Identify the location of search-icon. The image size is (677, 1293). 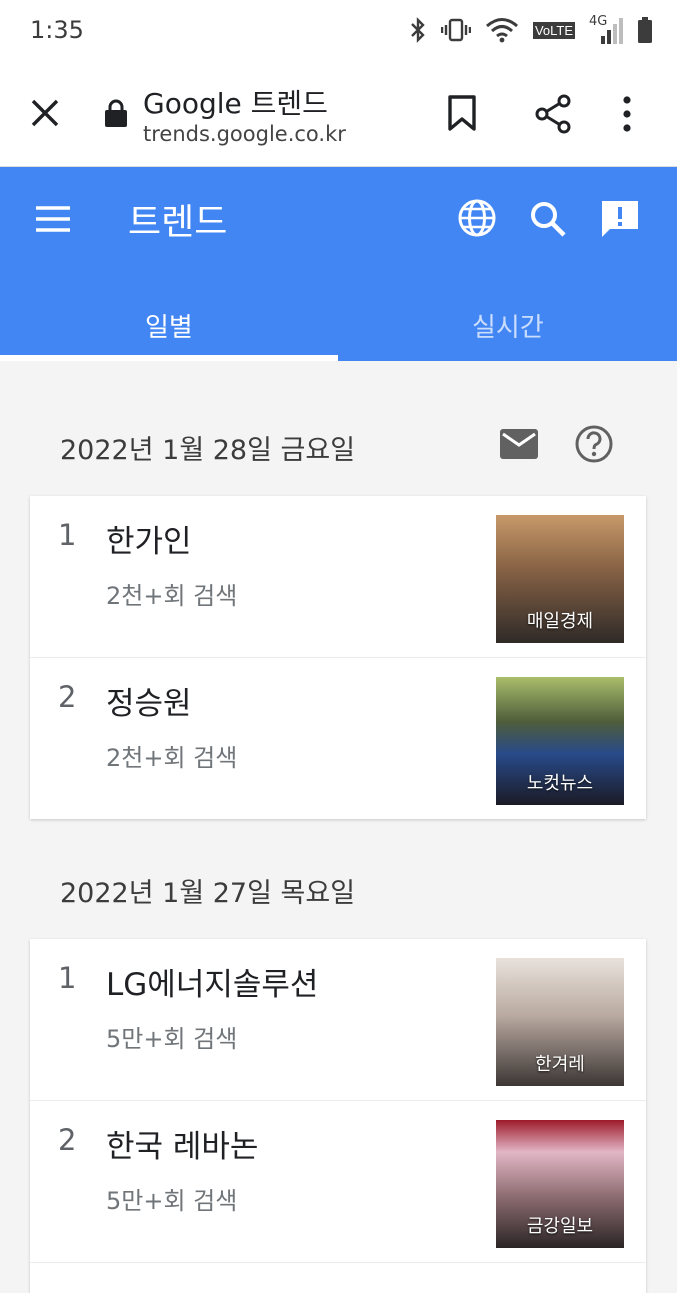
(548, 219).